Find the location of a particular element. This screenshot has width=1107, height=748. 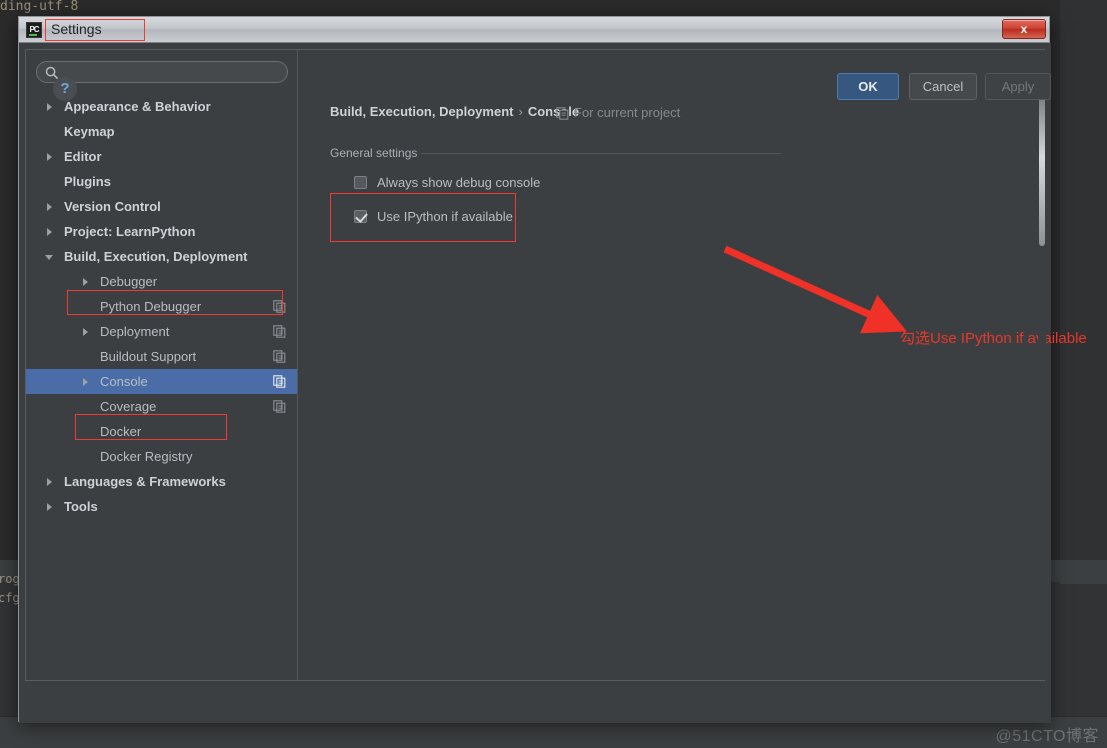

checkbox-always-show-debug-console: Always show debug console is located at coordinates (447, 182).